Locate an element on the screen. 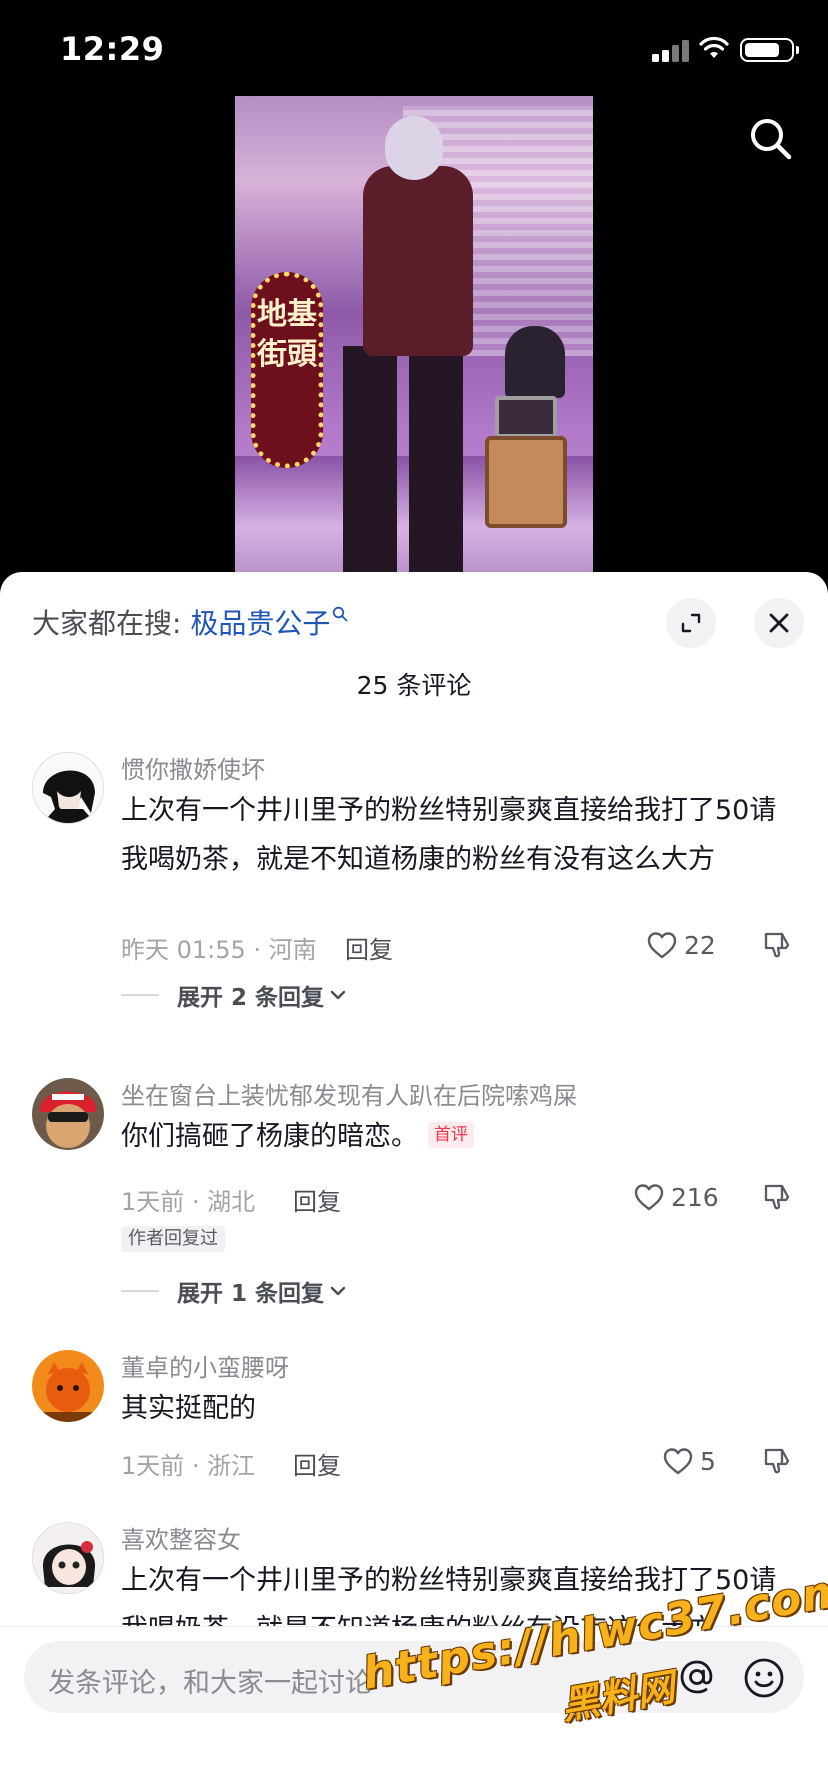 The image size is (828, 1792). comment-username: 喜欢整容女 is located at coordinates (181, 1537).